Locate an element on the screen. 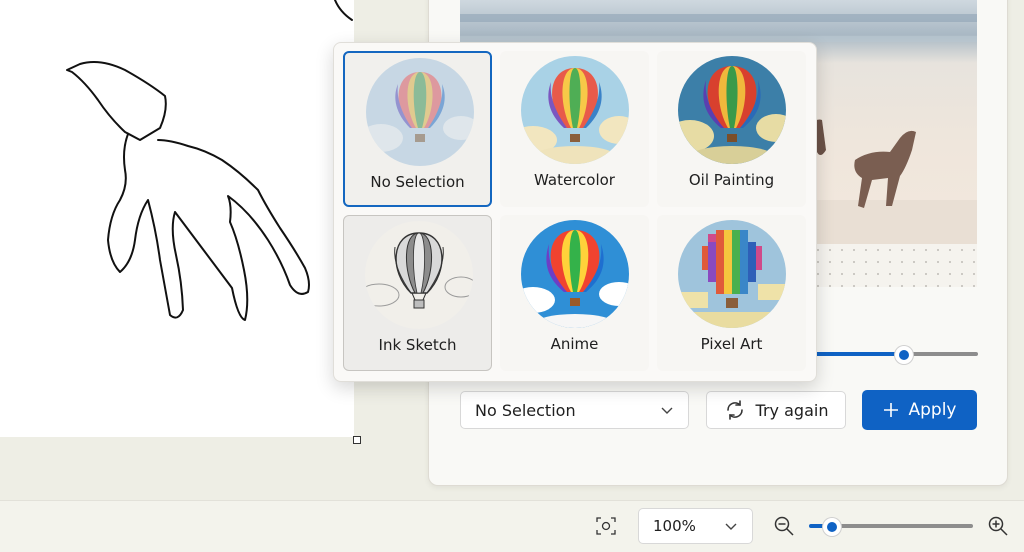 The height and width of the screenshot is (552, 1024). apply-label: Apply is located at coordinates (932, 410).